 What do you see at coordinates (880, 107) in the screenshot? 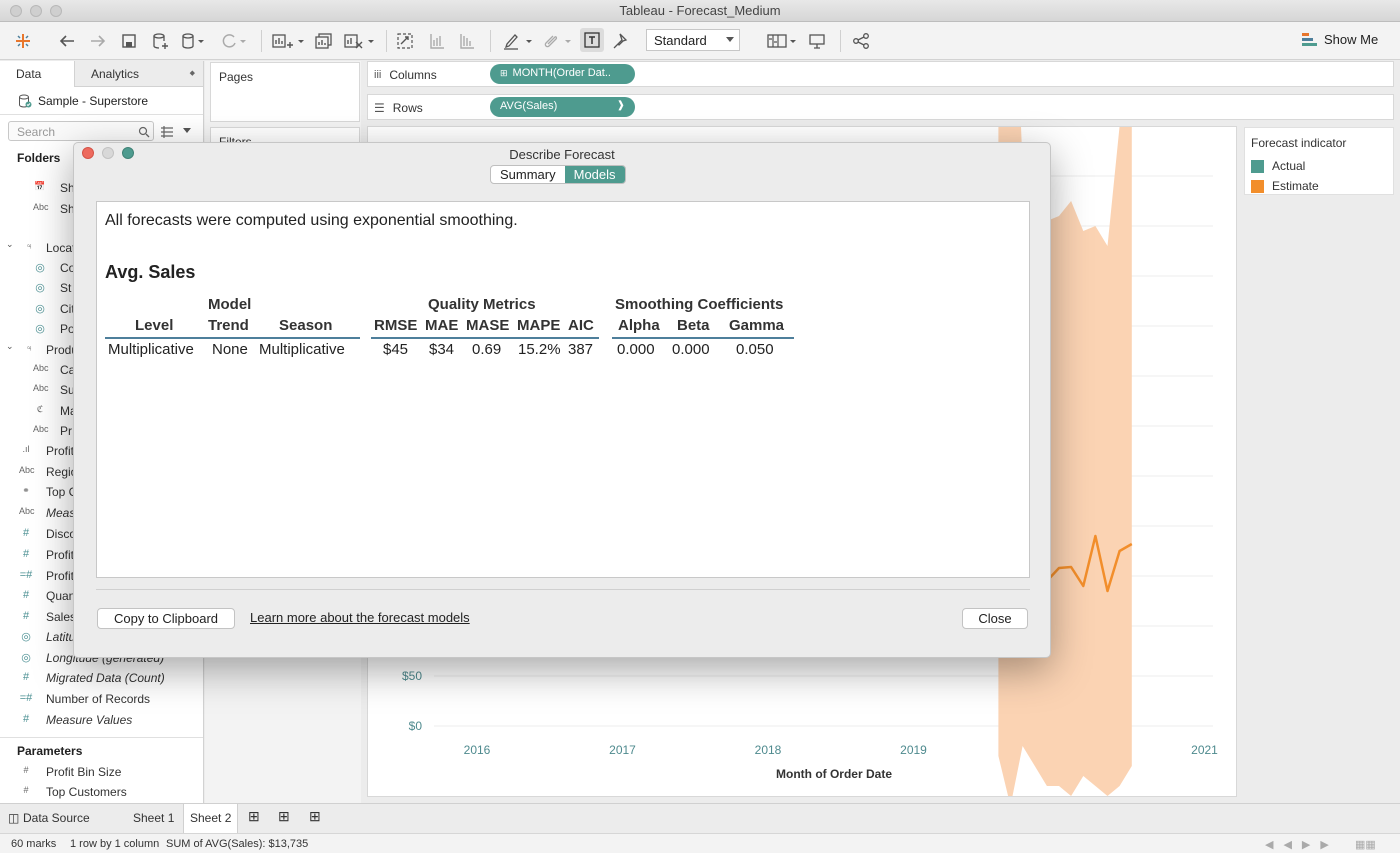
I see `rows-shelf: ☰ Rows AVG(Sales) ❱` at bounding box center [880, 107].